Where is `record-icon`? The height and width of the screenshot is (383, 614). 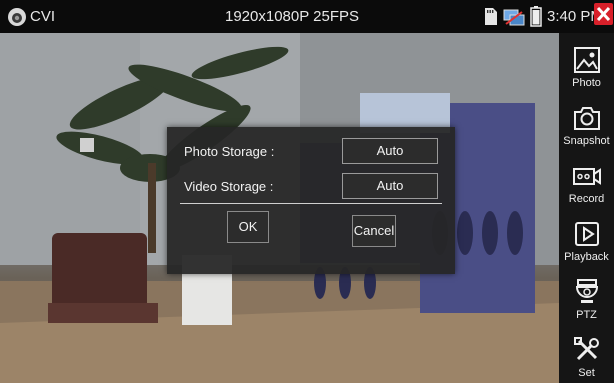
record-icon is located at coordinates (587, 176).